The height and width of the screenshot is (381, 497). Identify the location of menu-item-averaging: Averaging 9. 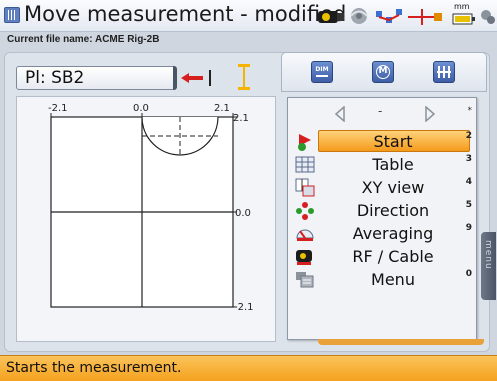
(383, 233).